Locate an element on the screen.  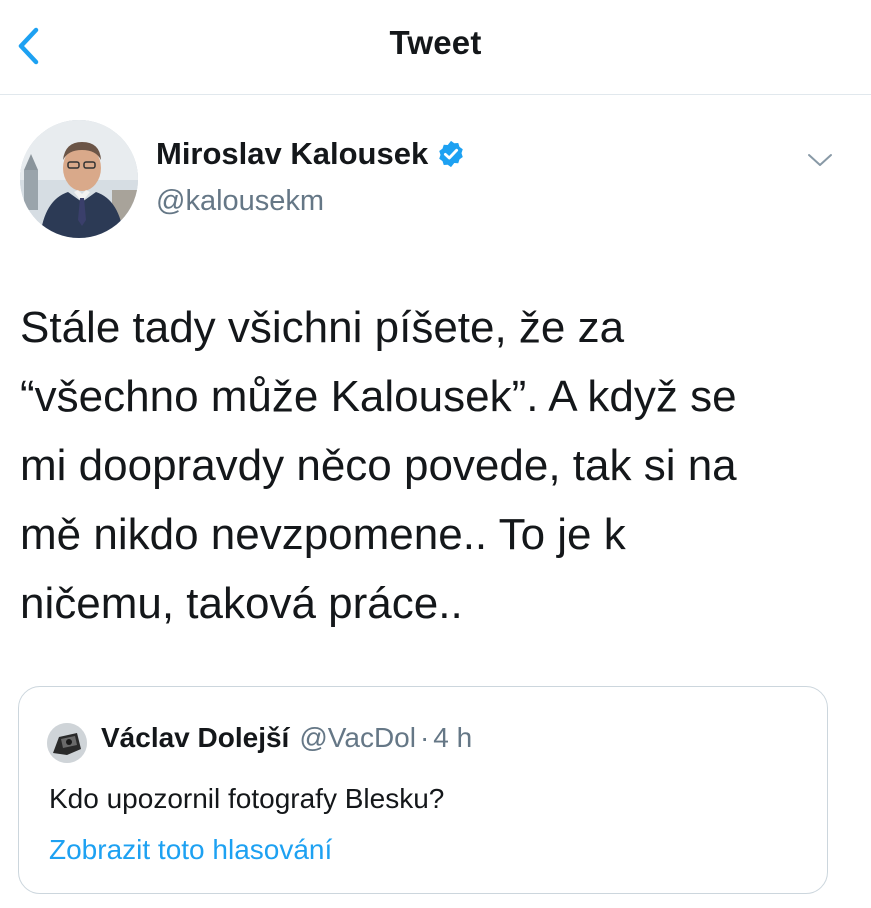
chevron-down-icon is located at coordinates (820, 160).